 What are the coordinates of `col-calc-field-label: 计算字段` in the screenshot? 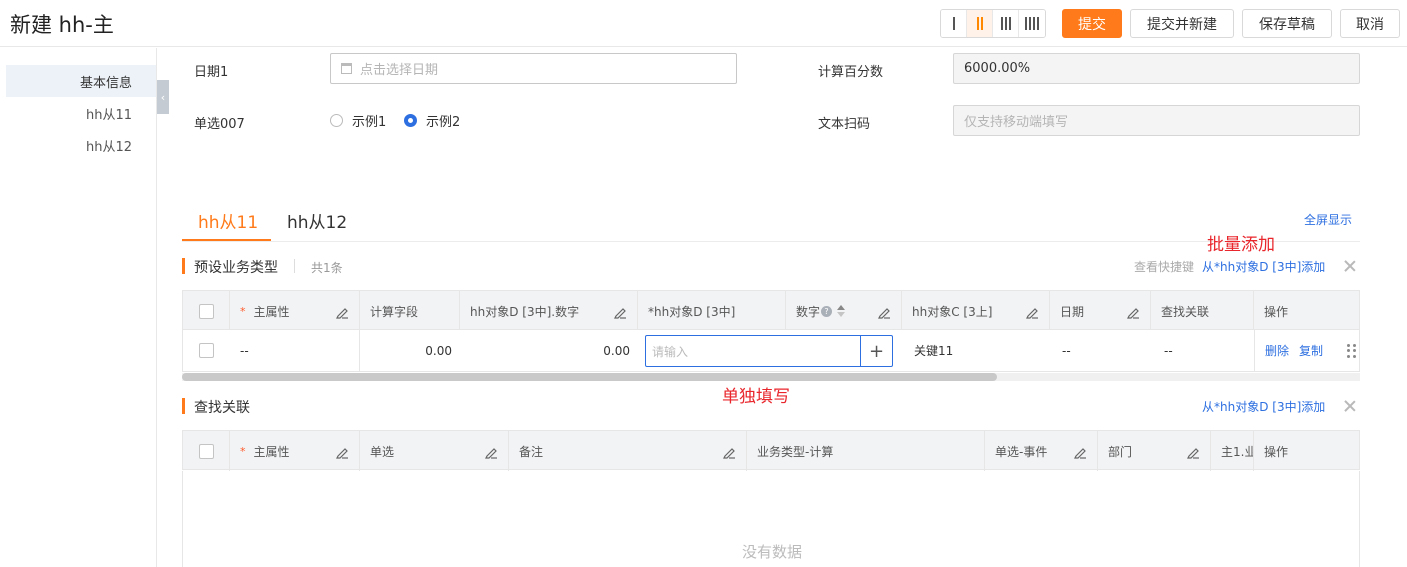 It's located at (394, 311).